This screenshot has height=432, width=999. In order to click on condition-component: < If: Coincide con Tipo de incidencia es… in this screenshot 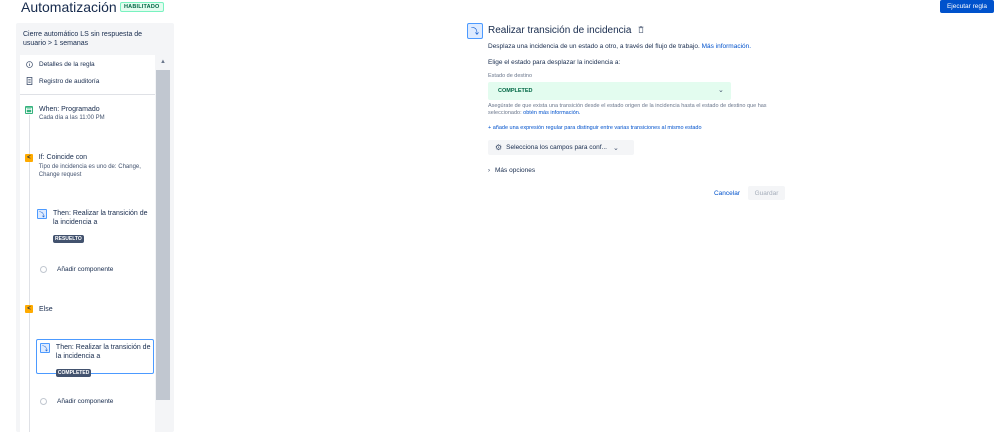, I will do `click(87, 166)`.